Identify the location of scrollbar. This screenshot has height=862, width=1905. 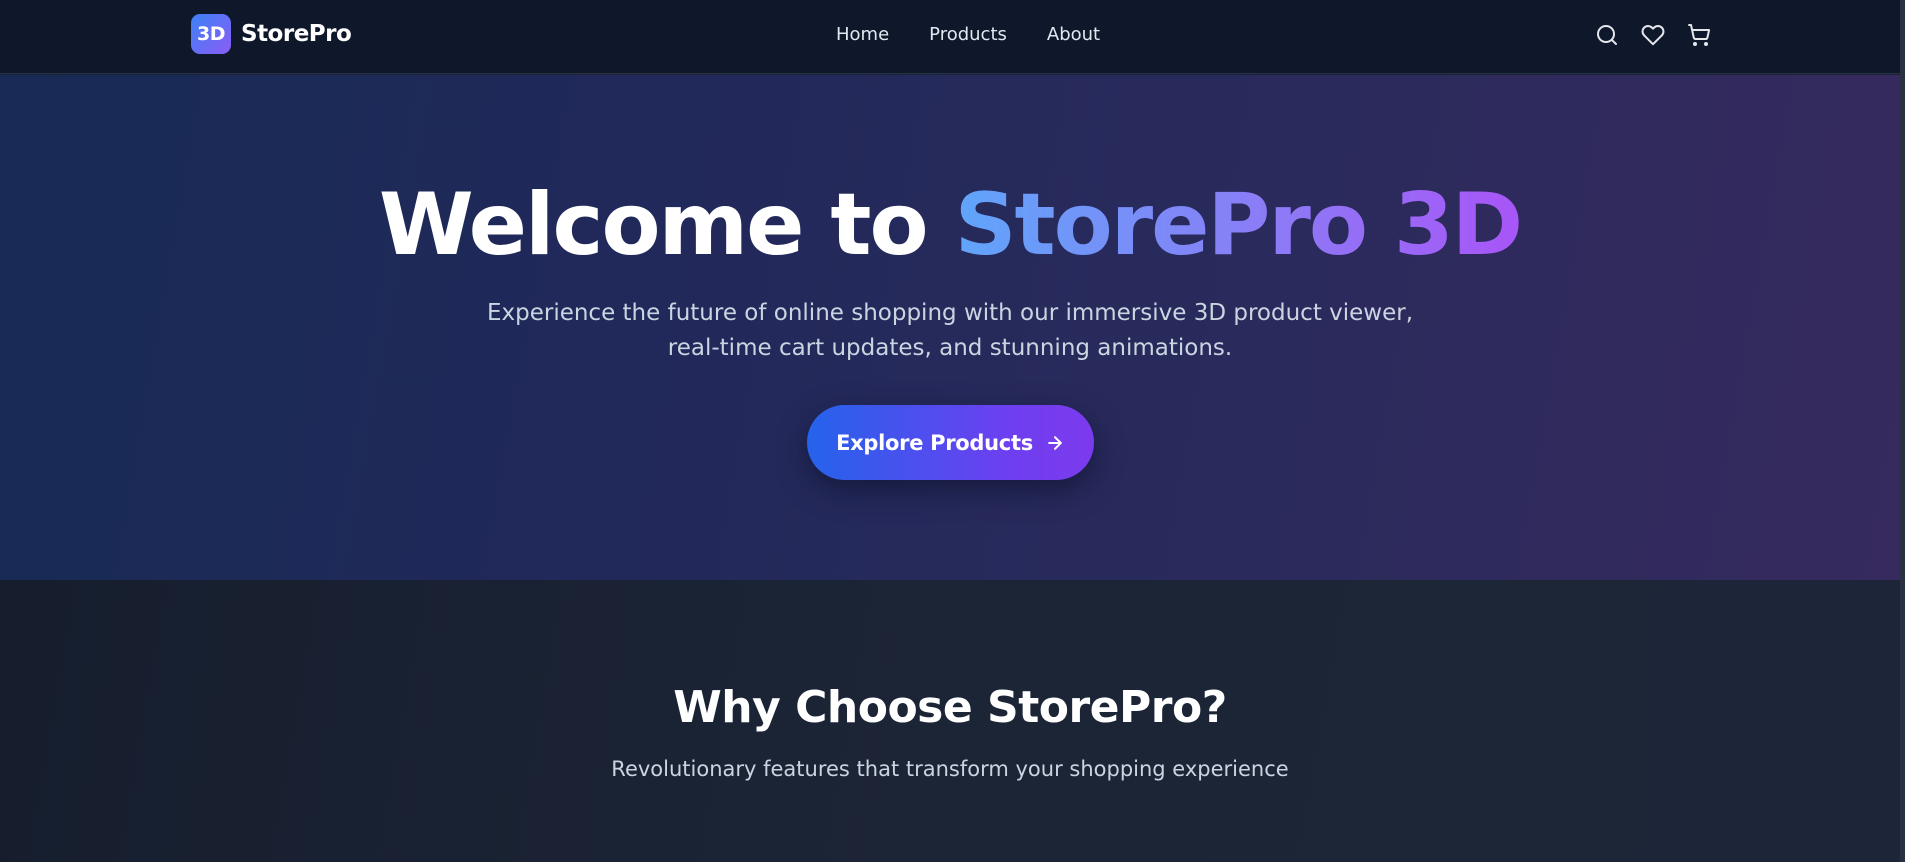
(1902, 431).